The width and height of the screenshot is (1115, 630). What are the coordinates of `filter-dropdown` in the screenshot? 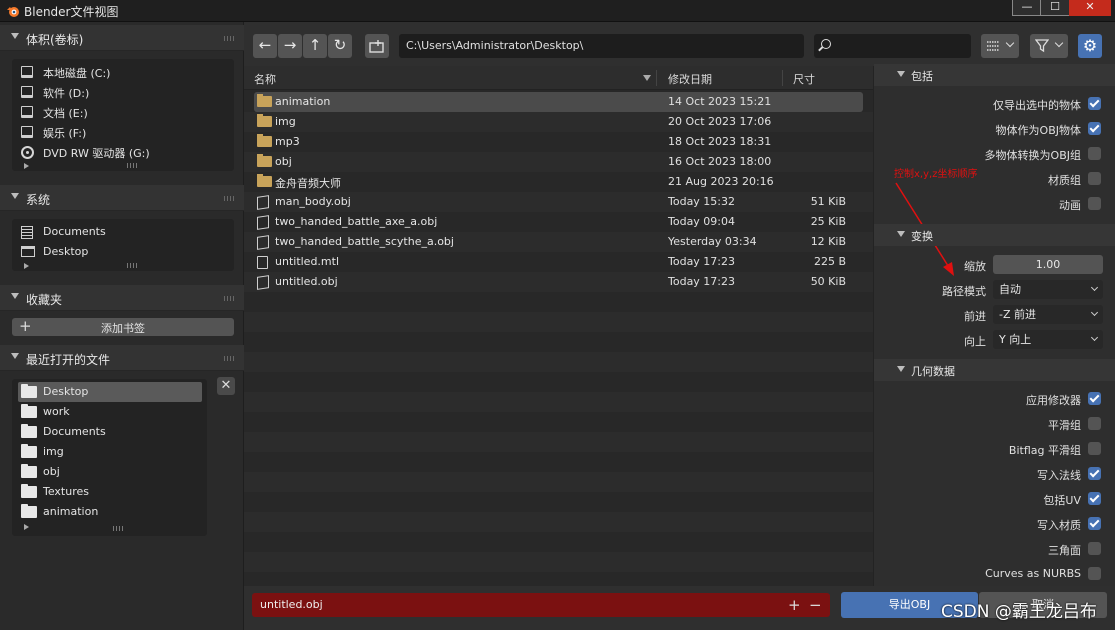 It's located at (1049, 46).